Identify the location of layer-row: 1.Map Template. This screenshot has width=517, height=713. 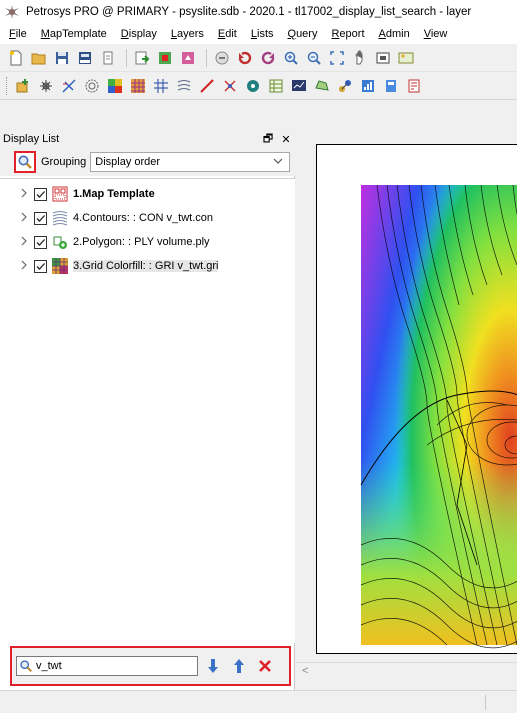
(147, 194).